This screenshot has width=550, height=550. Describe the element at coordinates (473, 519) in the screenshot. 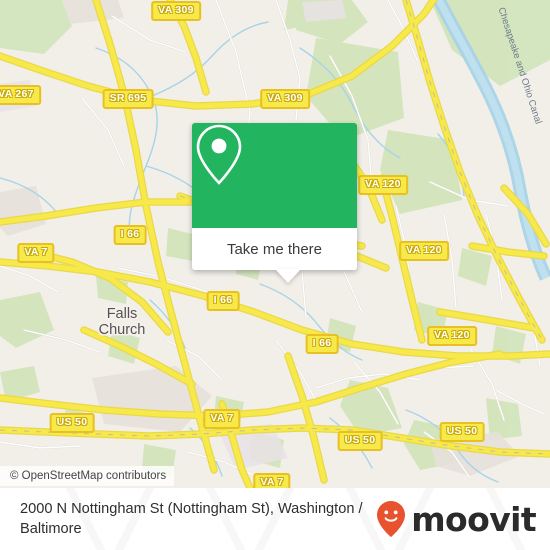

I see `moovit-wordmark: moovit` at that location.